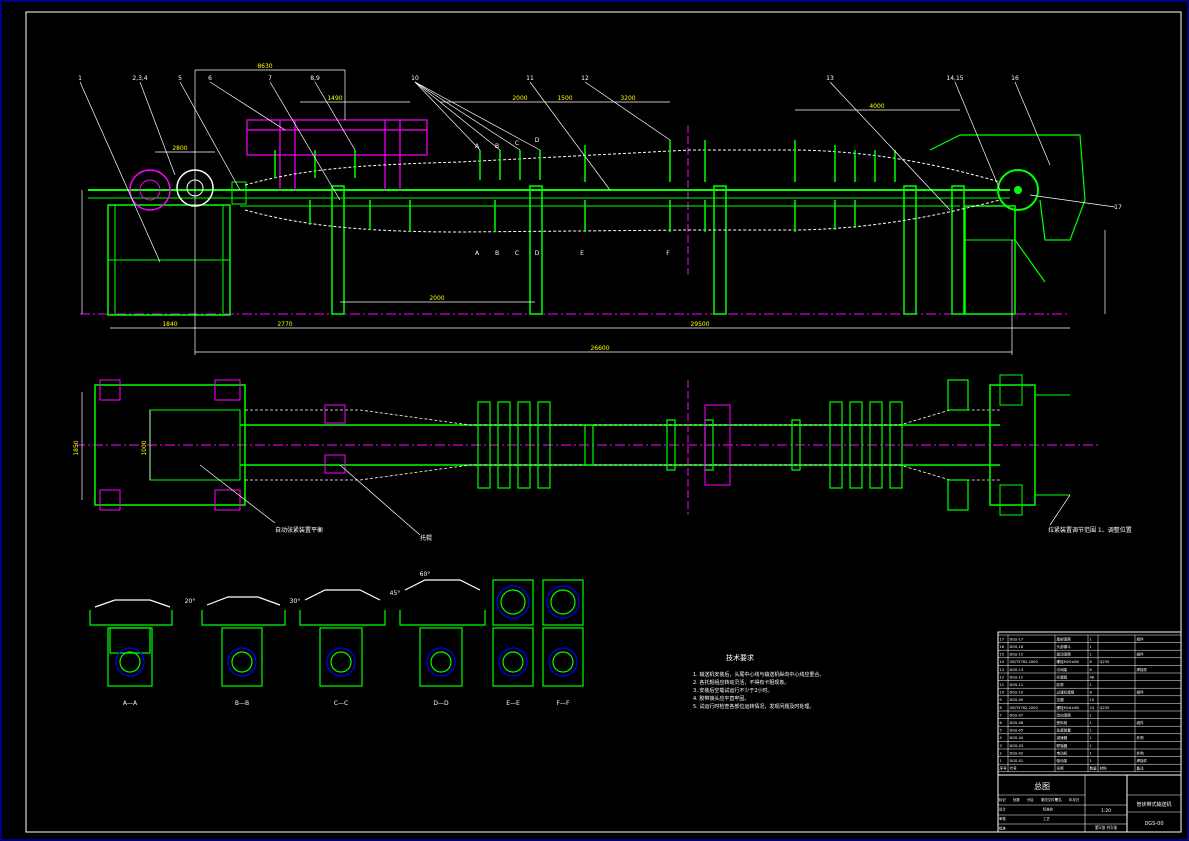  What do you see at coordinates (334, 98) in the screenshot?
I see `dim-text: 1490` at bounding box center [334, 98].